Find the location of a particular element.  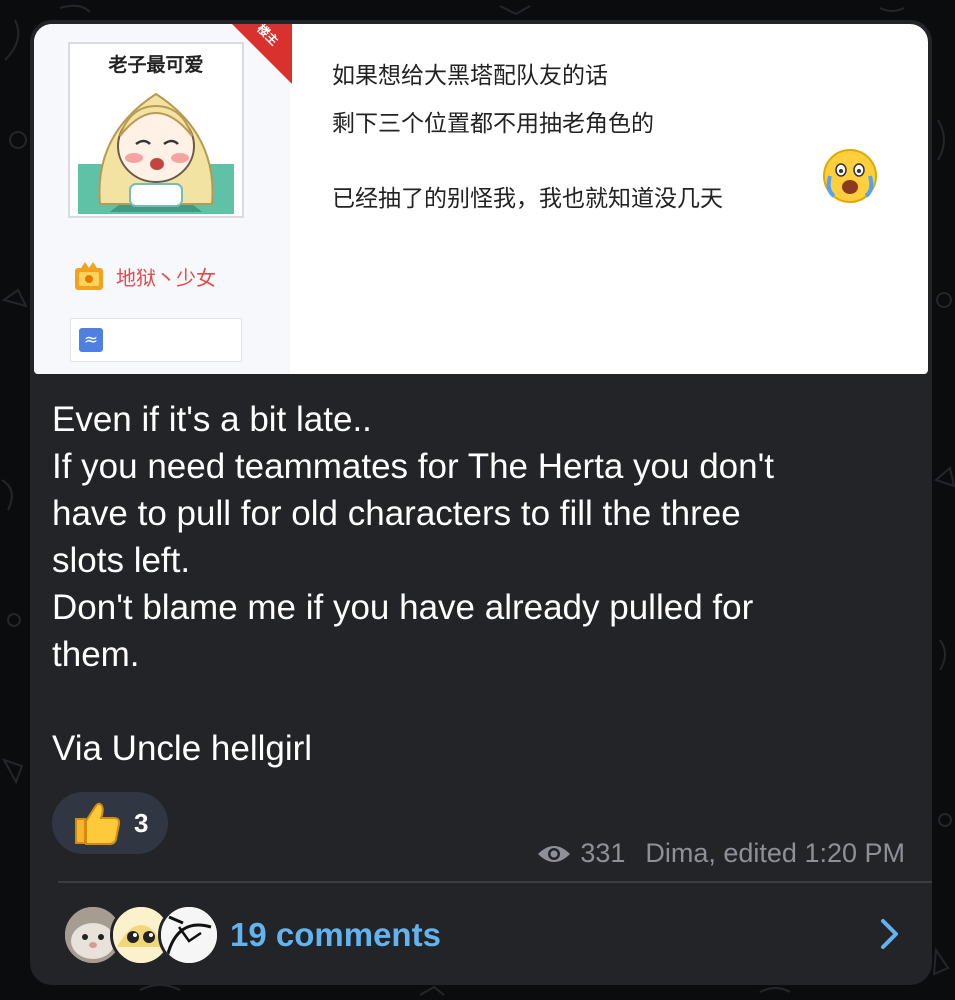

message-line: Via Uncle hellgirl is located at coordinates (182, 748).